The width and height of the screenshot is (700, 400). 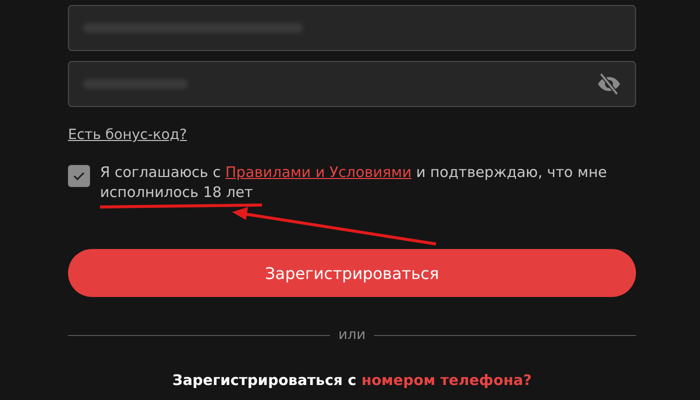 I want to click on eye-slash-icon, so click(x=609, y=84).